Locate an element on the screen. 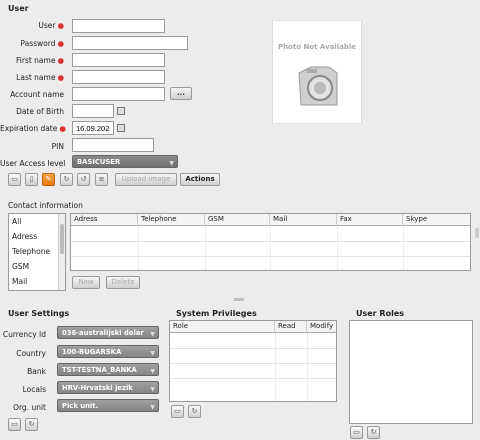  column-header: GSM is located at coordinates (237, 220).